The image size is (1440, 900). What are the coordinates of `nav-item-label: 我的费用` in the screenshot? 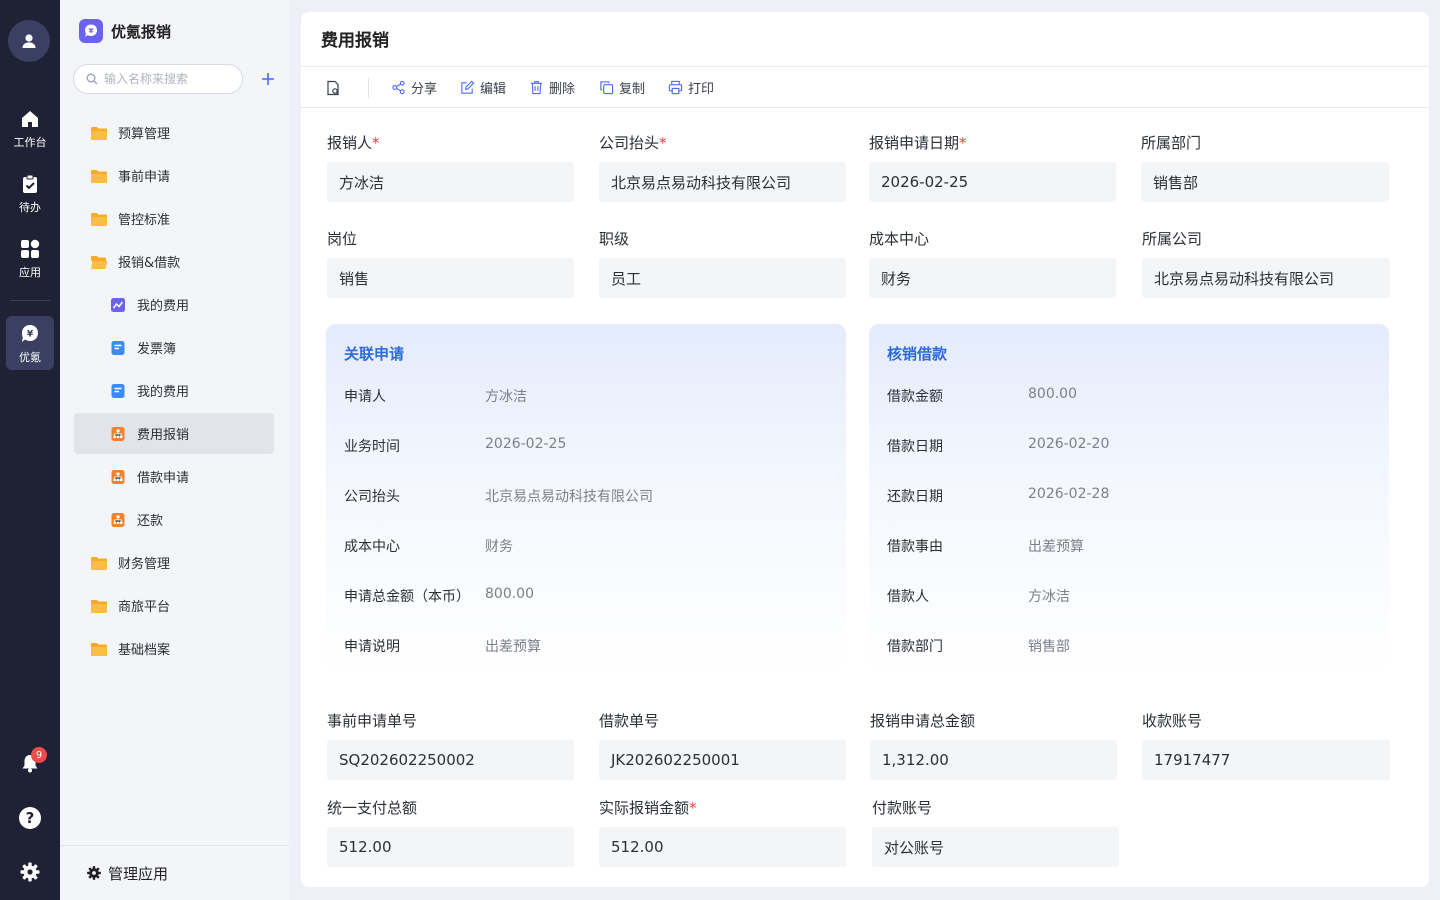 It's located at (163, 306).